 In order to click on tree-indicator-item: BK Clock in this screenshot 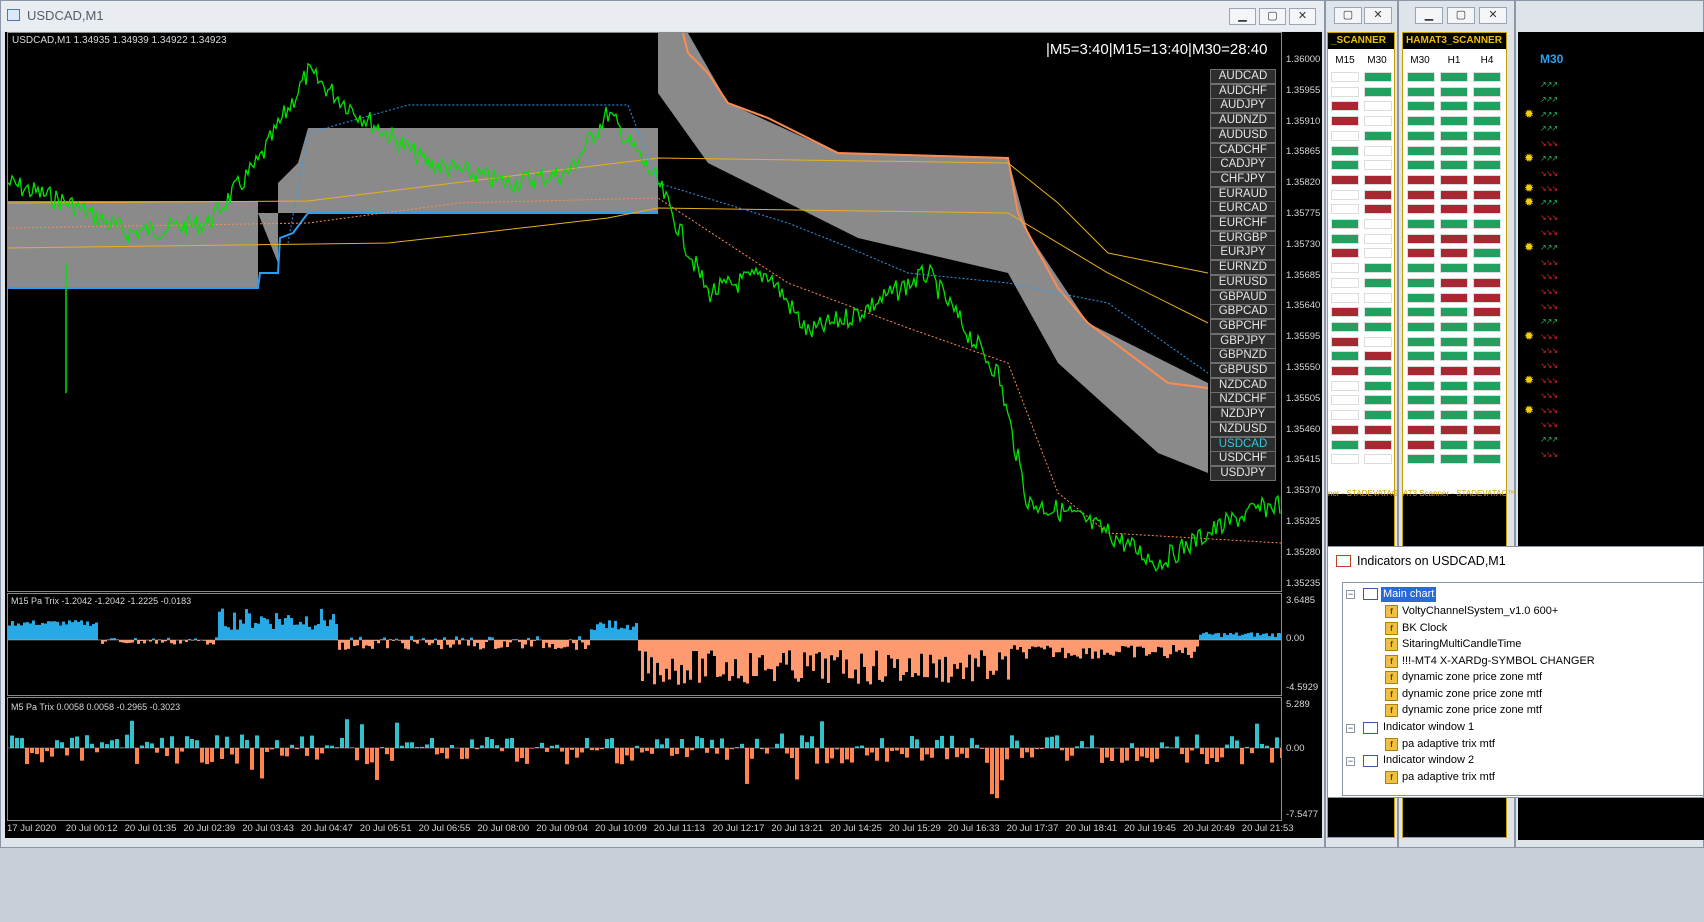, I will do `click(1424, 628)`.